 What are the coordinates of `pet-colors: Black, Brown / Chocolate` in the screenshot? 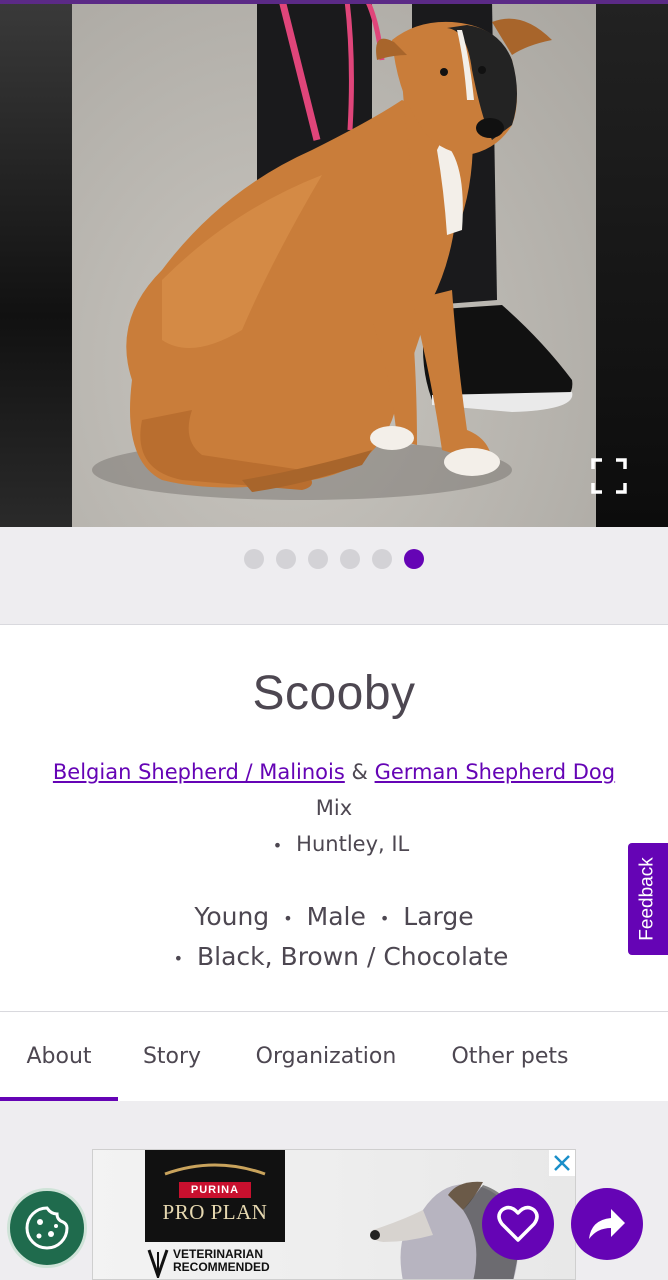 It's located at (353, 956).